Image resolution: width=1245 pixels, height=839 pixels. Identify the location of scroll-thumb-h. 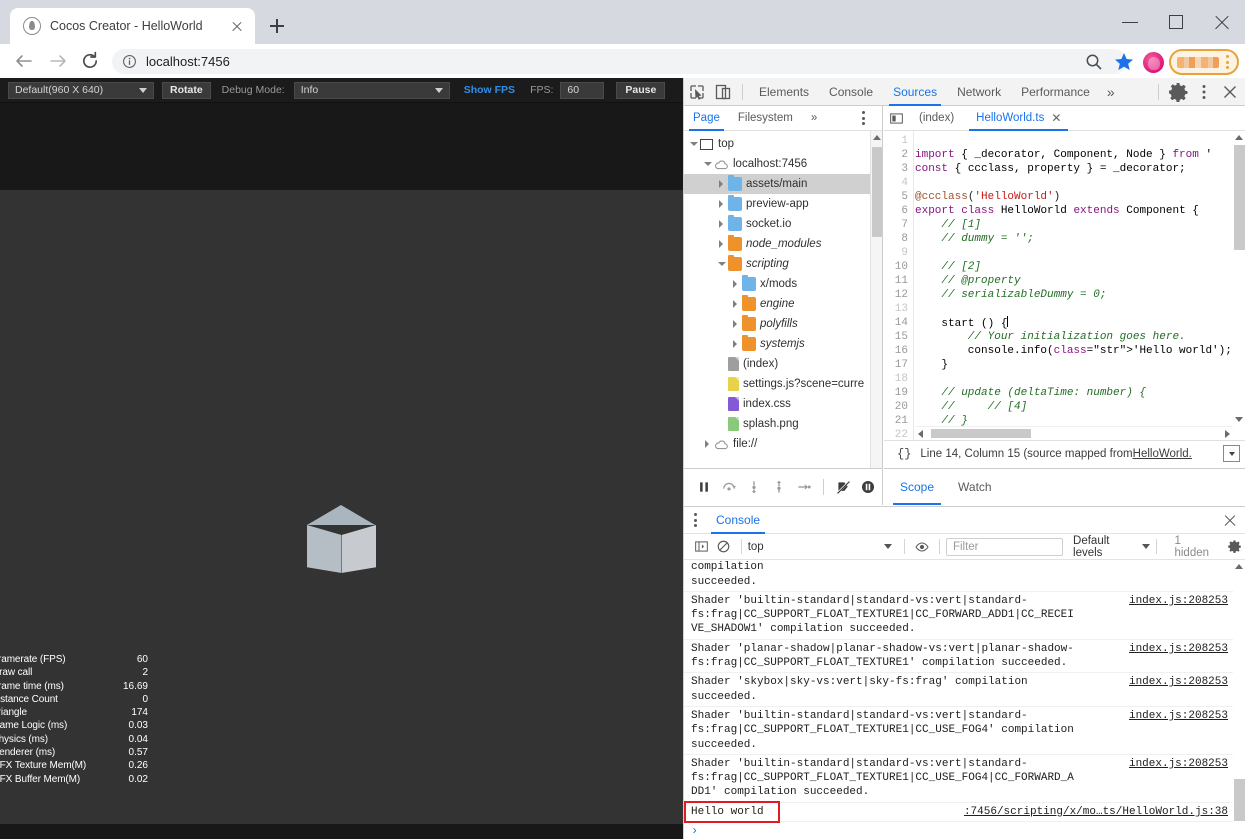
(981, 433).